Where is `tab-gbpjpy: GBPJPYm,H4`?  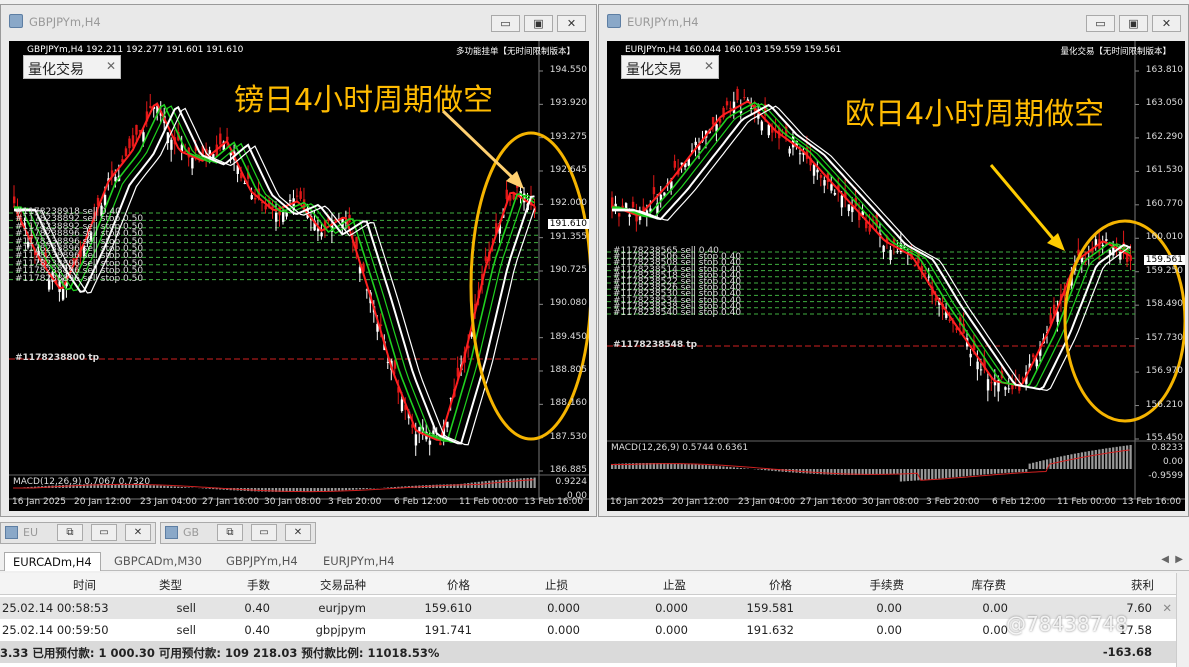 tab-gbpjpy: GBPJPYm,H4 is located at coordinates (262, 561).